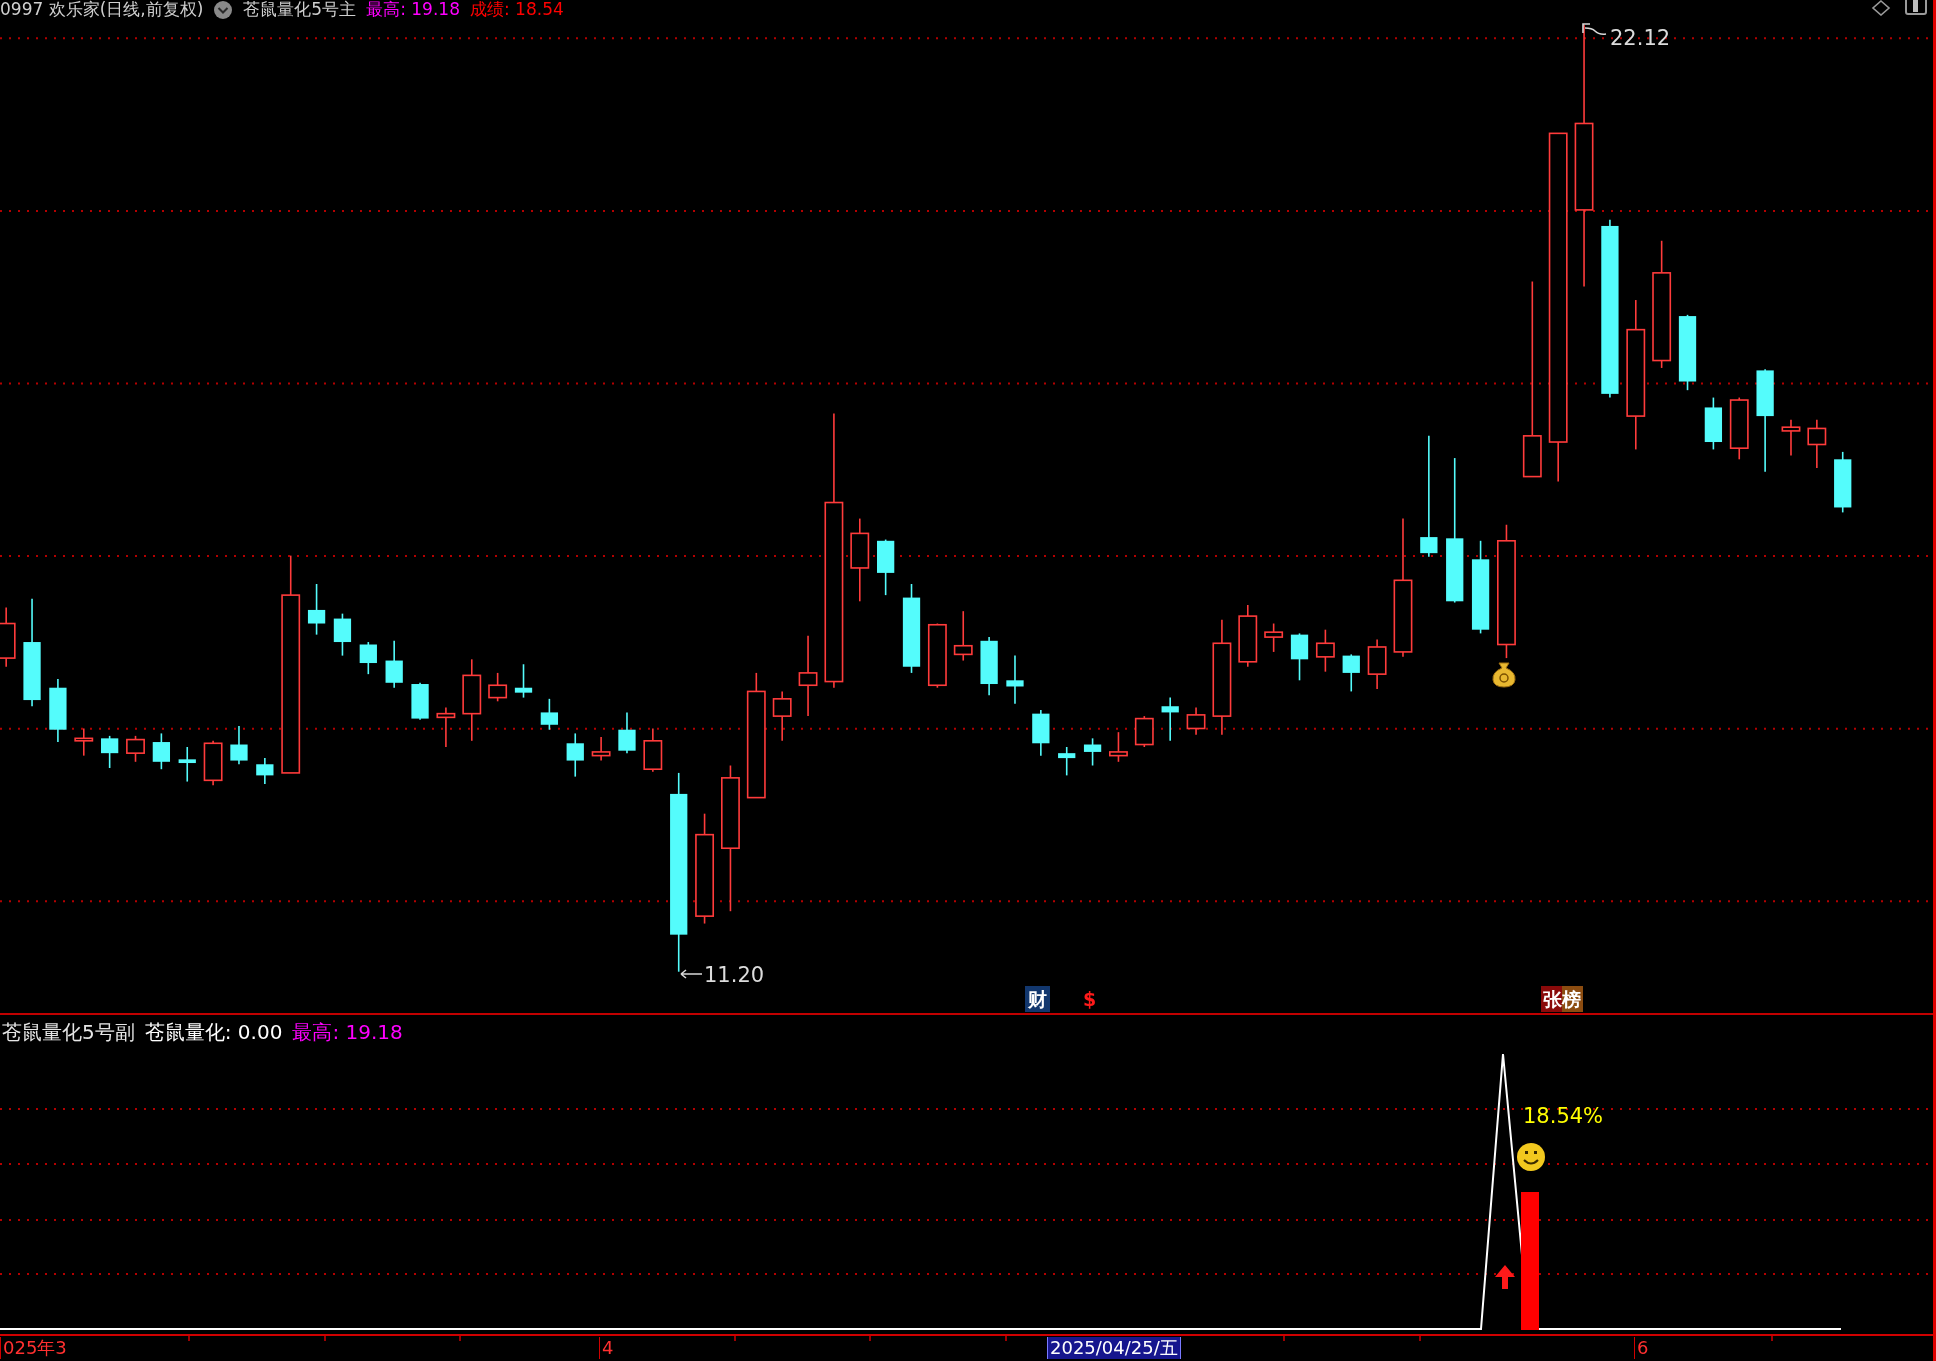  What do you see at coordinates (1594, 29) in the screenshot?
I see `leader-line` at bounding box center [1594, 29].